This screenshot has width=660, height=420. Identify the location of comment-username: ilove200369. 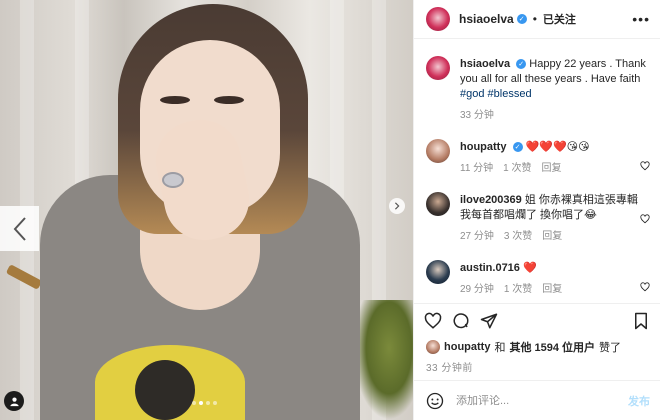
(491, 200).